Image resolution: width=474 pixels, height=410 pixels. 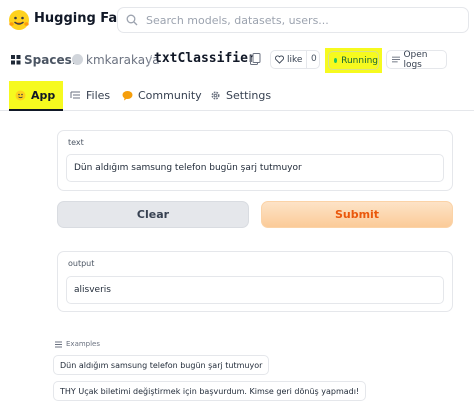 I want to click on like-count: 0, so click(x=314, y=59).